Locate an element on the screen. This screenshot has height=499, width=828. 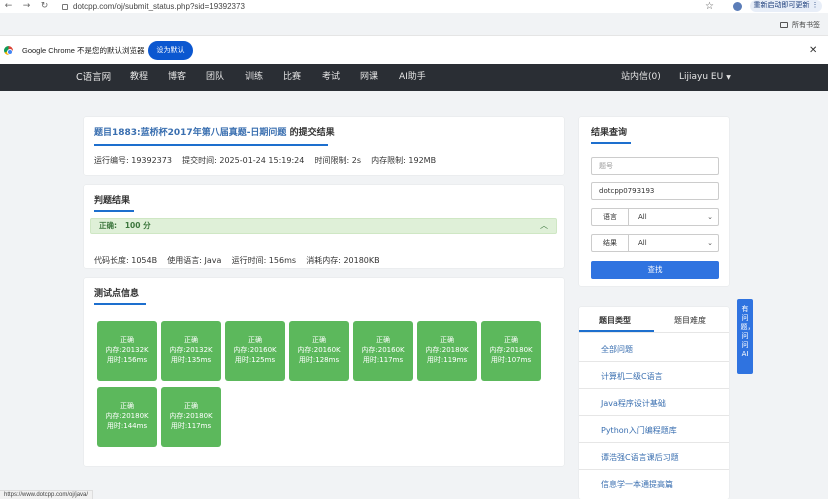
category-item: Java程序设计基础 is located at coordinates (633, 403).